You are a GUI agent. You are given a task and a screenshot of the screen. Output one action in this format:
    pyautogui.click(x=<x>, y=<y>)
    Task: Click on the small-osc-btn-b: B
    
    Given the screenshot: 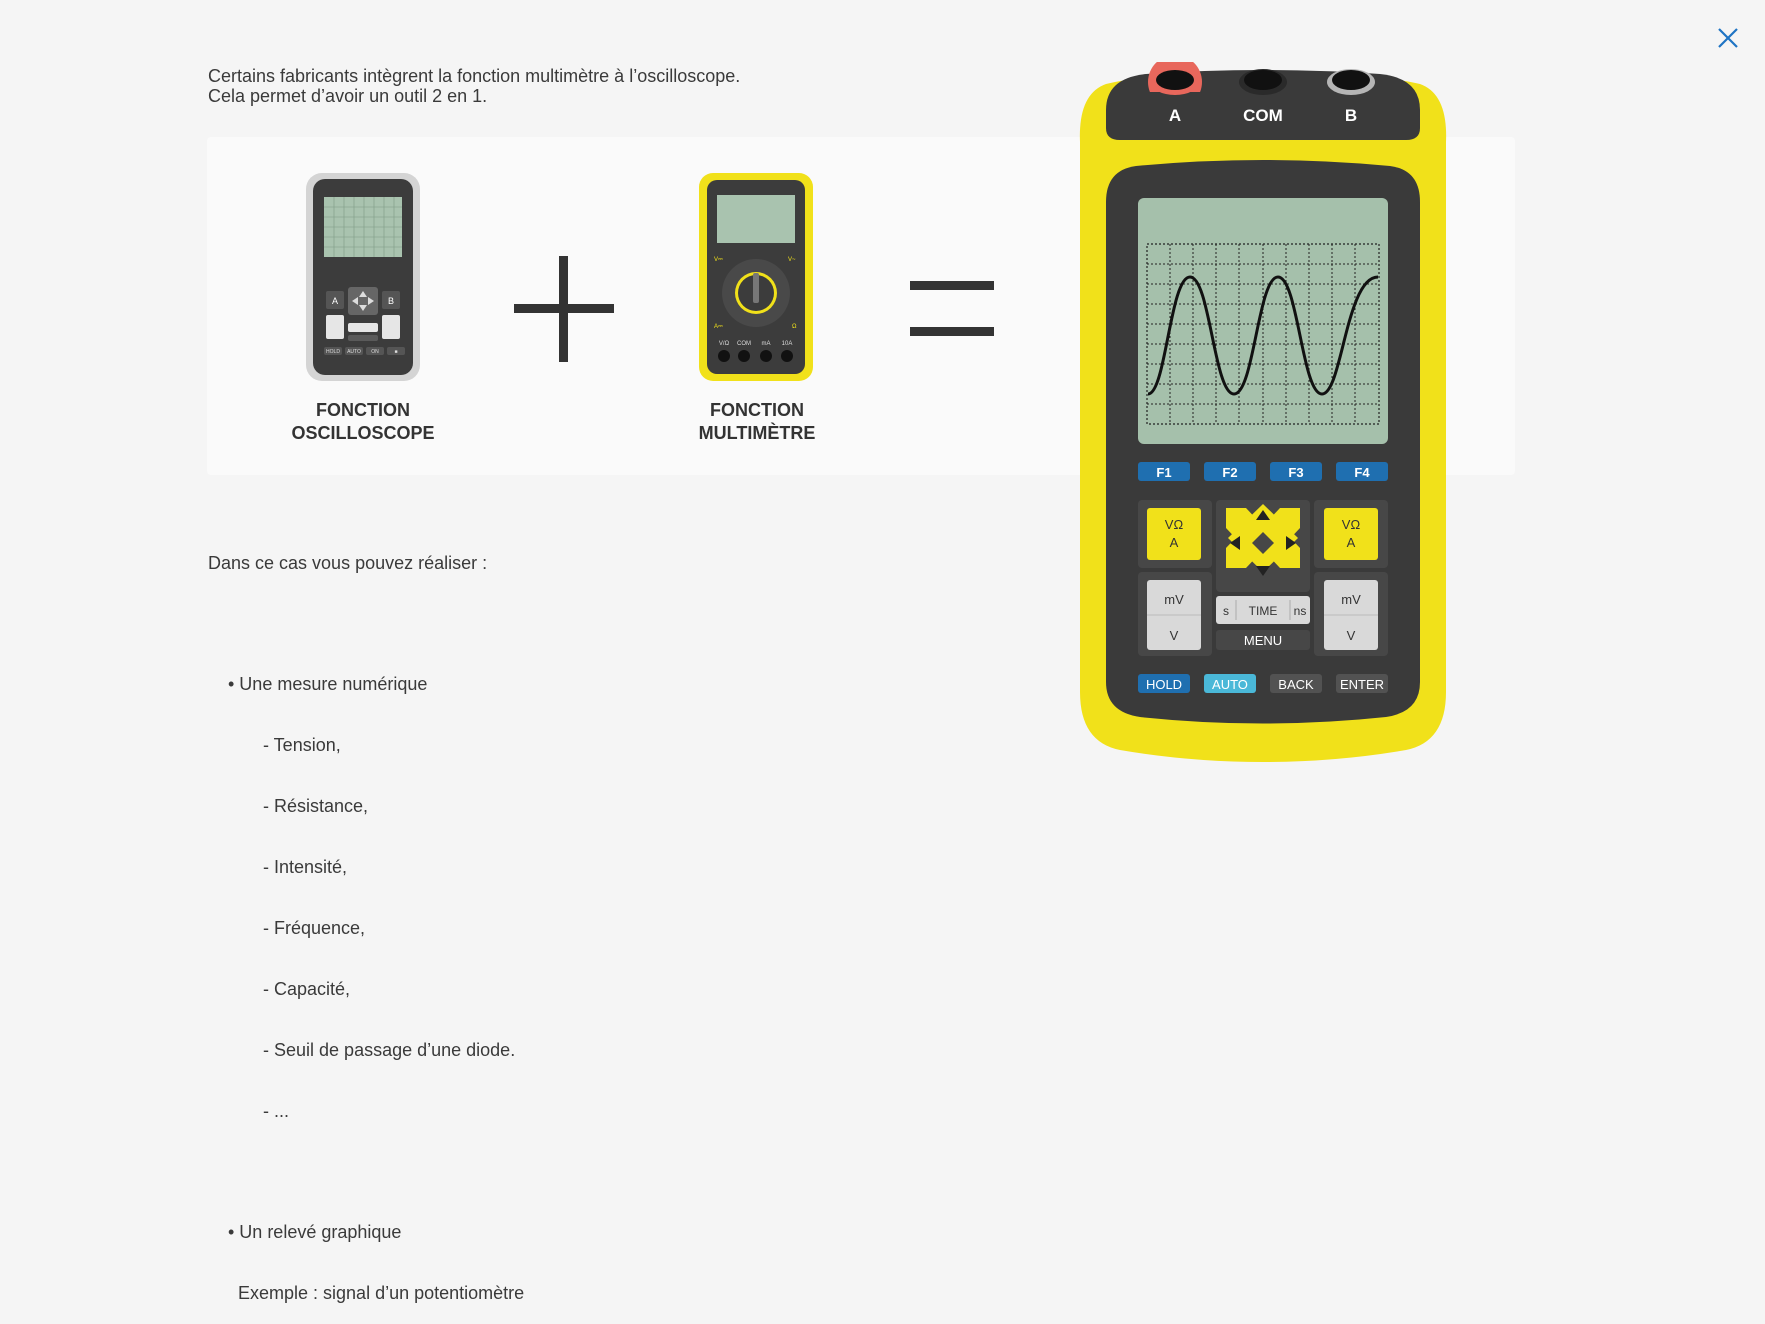 What is the action you would take?
    pyautogui.click(x=391, y=301)
    